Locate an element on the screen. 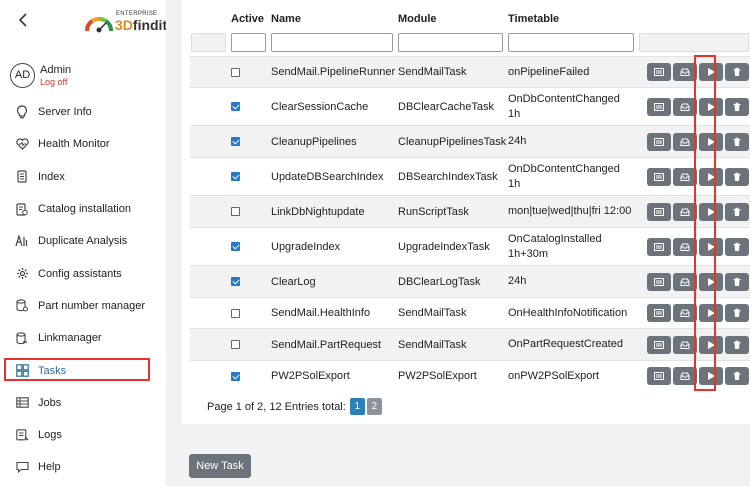  header-timetable: Timetable is located at coordinates (533, 19).